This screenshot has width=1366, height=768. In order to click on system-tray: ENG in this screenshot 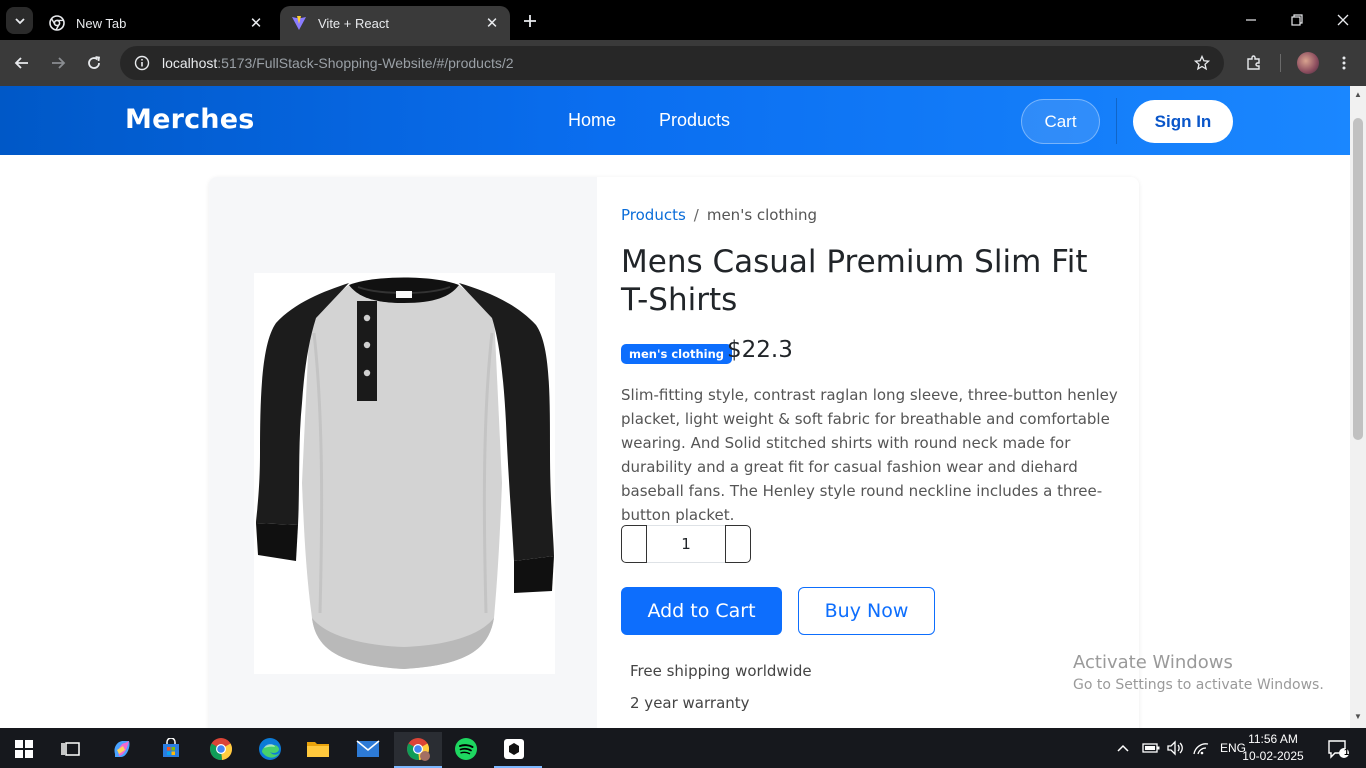, I will do `click(1180, 748)`.